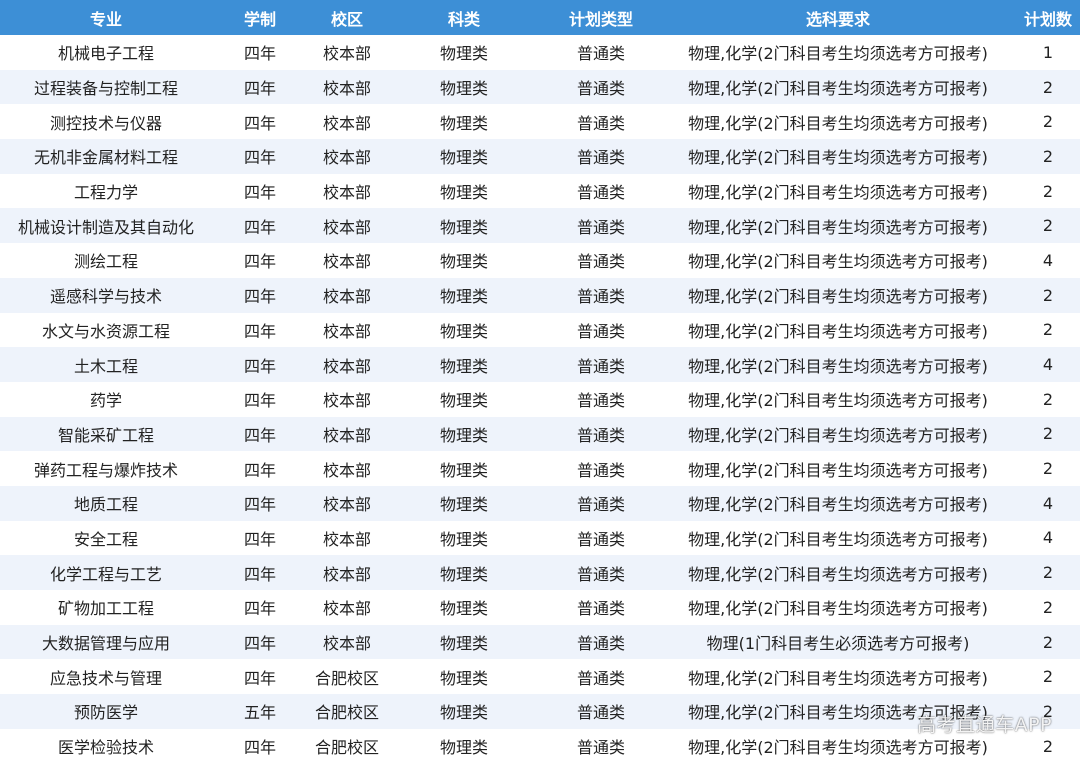 This screenshot has height=766, width=1080. What do you see at coordinates (105, 609) in the screenshot?
I see `cell-major: 矿物加工工程` at bounding box center [105, 609].